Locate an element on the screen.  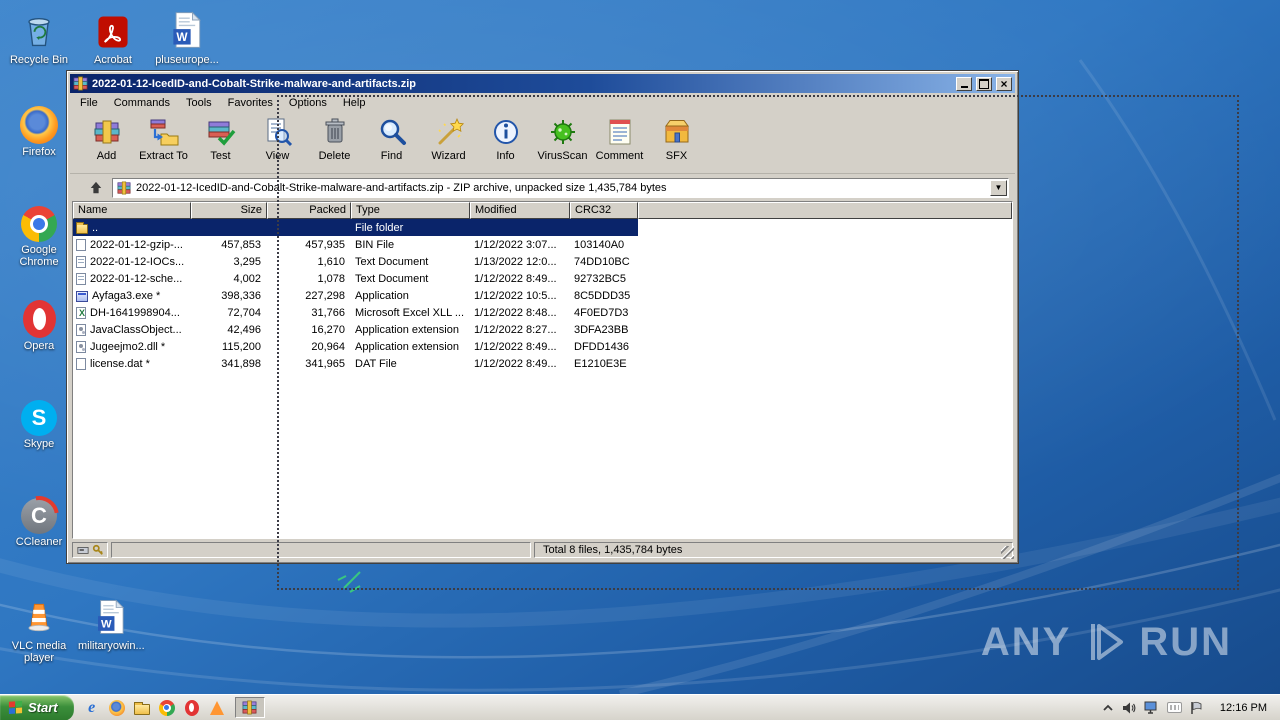
keyboard-layout-icon is located at coordinates (1174, 707).